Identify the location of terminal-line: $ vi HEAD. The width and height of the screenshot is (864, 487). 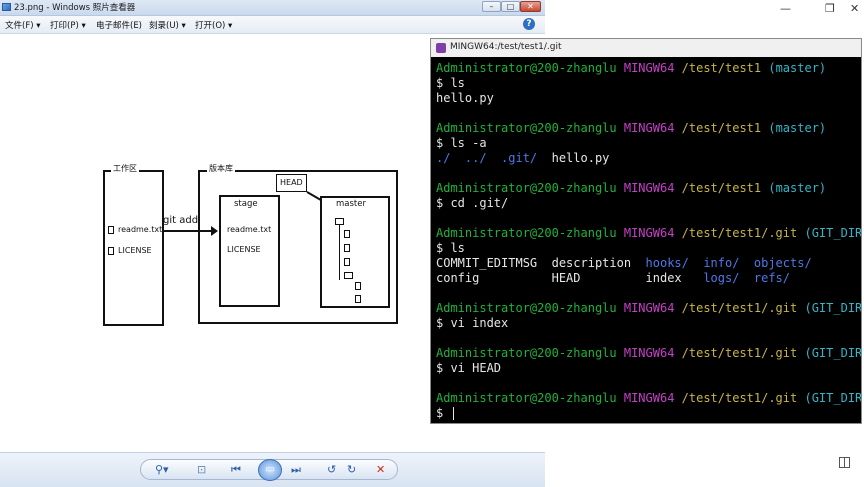
(468, 368).